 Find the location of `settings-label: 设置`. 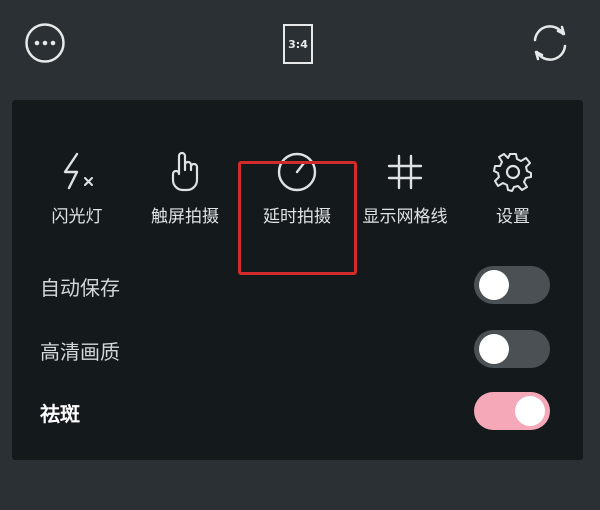

settings-label: 设置 is located at coordinates (513, 217).